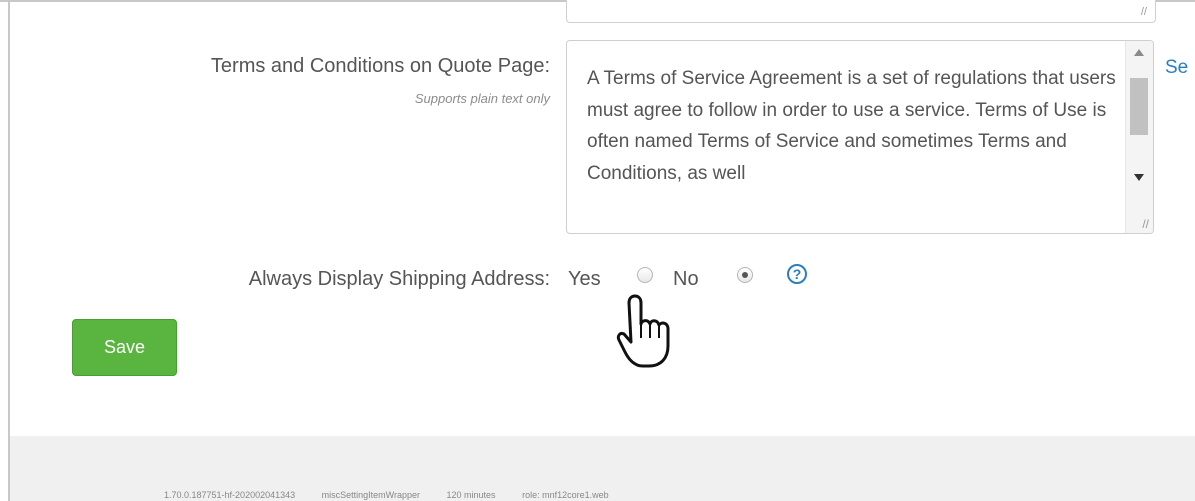 Image resolution: width=1195 pixels, height=501 pixels. I want to click on side-link: Se, so click(1176, 68).